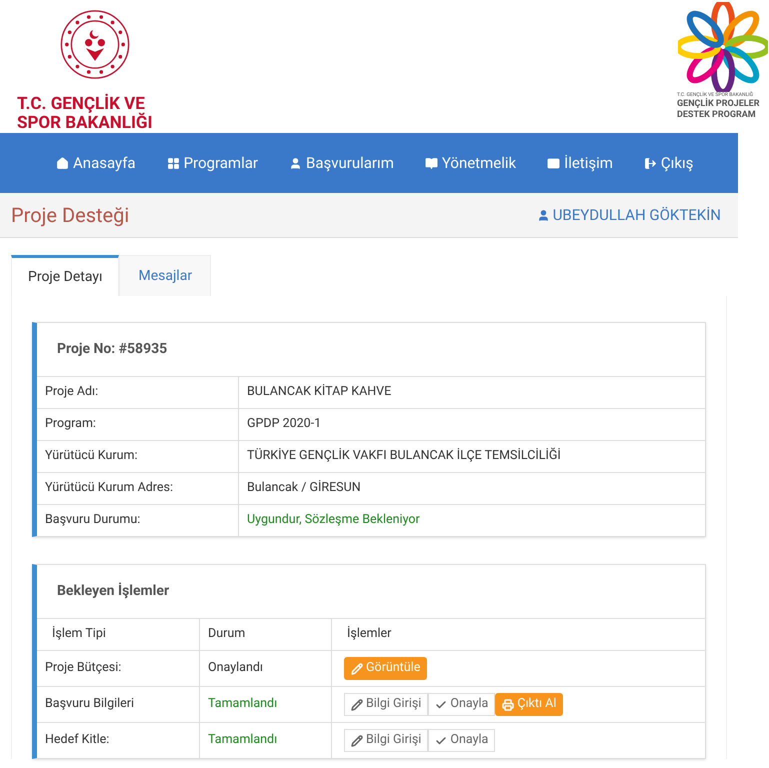  I want to click on table-cell: Başvuru Bilgileri, so click(118, 704).